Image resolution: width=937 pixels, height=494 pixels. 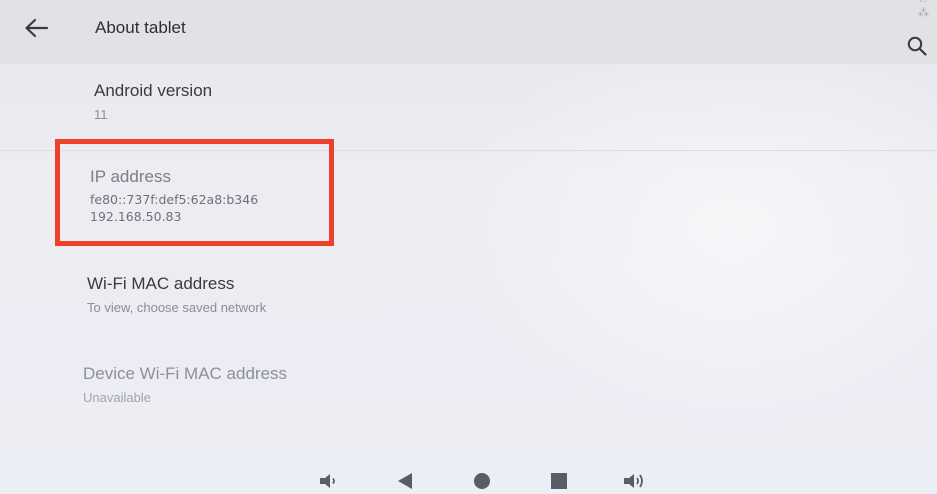 I want to click on search-button, so click(x=917, y=46).